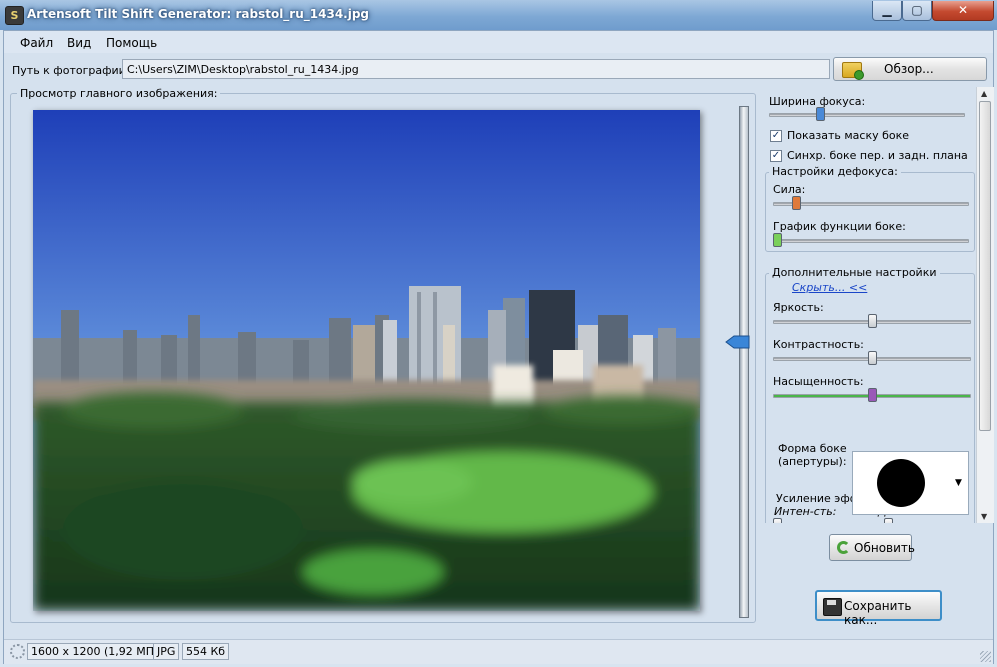 Image resolution: width=997 pixels, height=667 pixels. What do you see at coordinates (777, 520) in the screenshot?
I see `intensity-thumb` at bounding box center [777, 520].